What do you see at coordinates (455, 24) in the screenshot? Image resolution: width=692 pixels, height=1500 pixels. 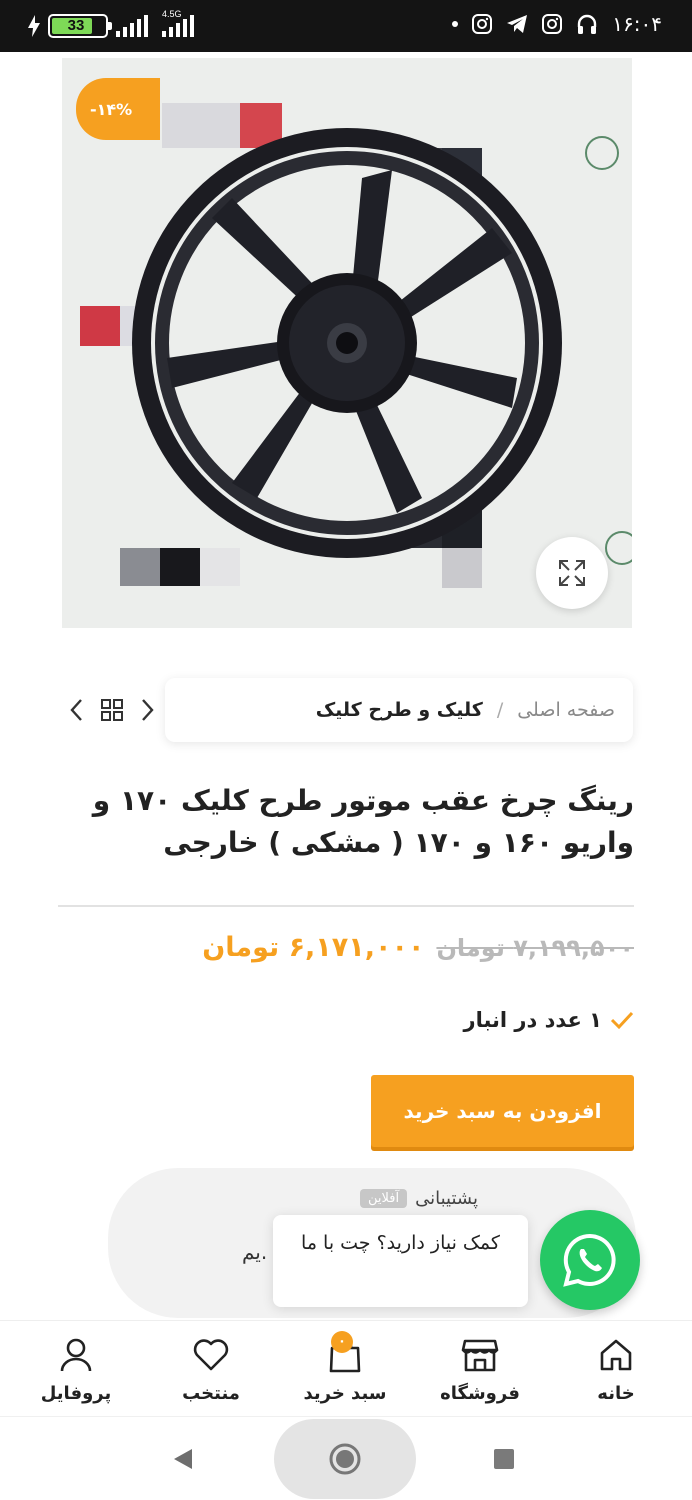 I see `notification-dot-icon` at bounding box center [455, 24].